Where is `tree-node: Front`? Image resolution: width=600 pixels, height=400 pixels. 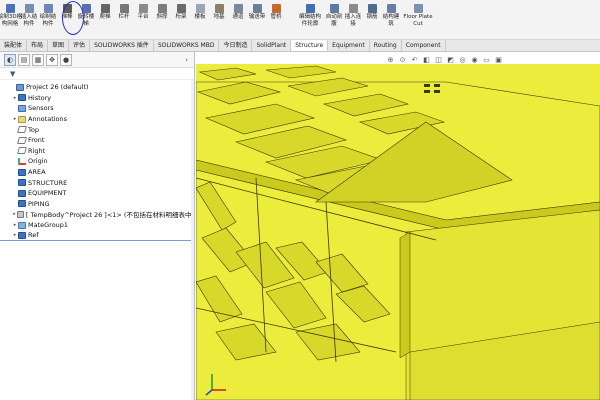 tree-node: Front is located at coordinates (97, 140).